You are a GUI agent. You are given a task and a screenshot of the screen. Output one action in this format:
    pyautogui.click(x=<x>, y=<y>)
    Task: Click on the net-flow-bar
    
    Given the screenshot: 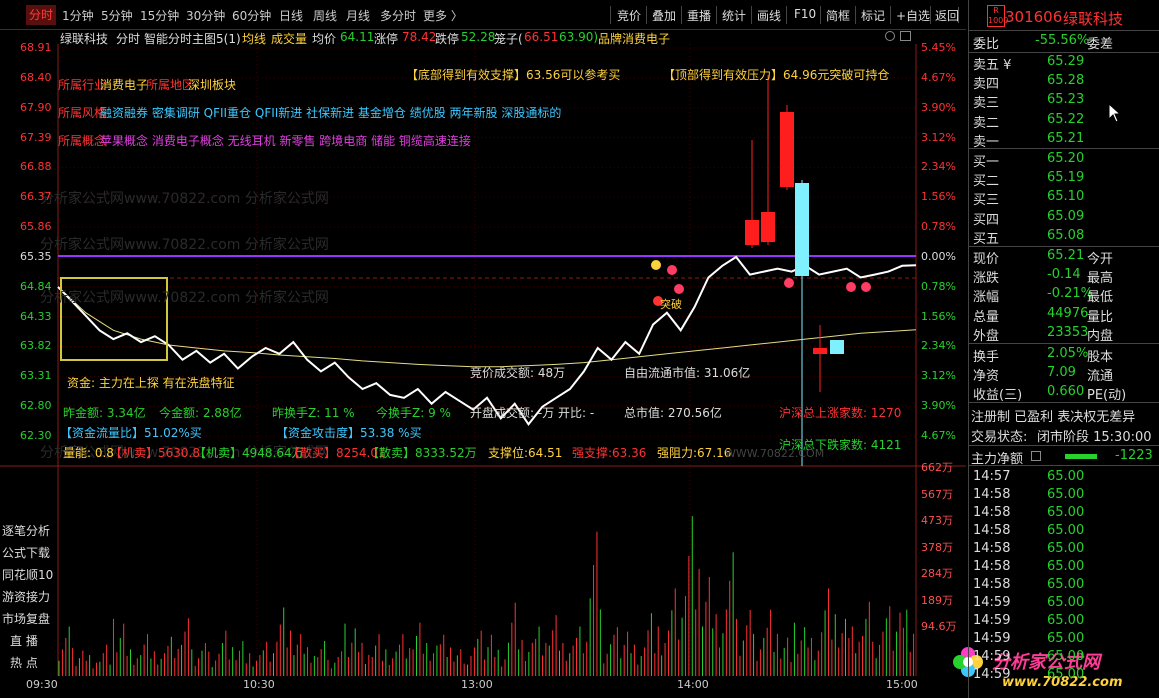 What is the action you would take?
    pyautogui.click(x=1081, y=456)
    